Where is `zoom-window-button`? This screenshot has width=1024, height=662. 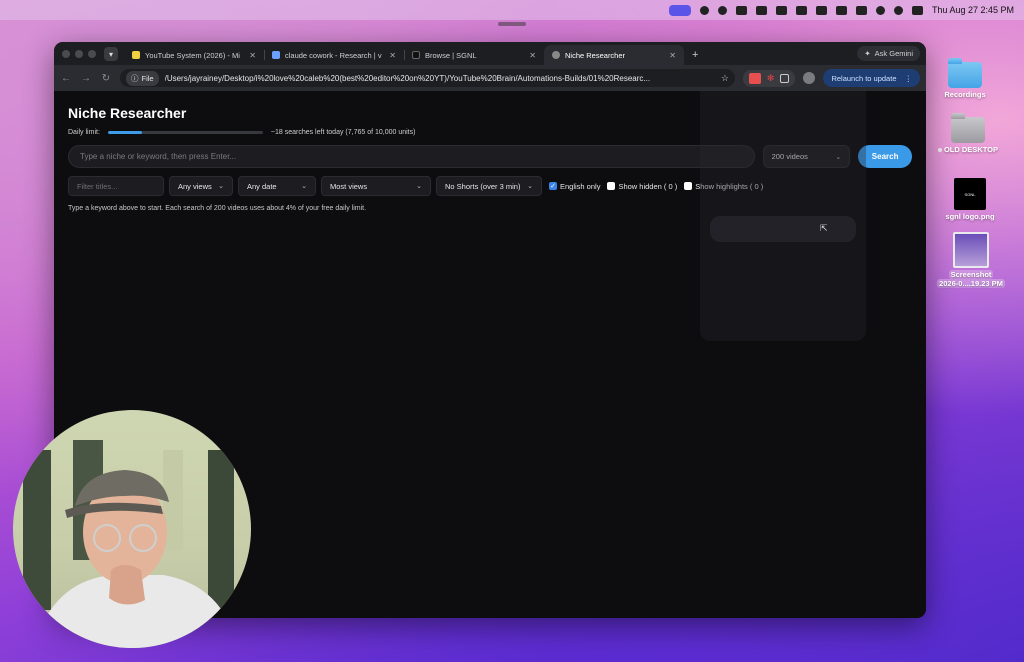
zoom-window-button is located at coordinates (92, 53).